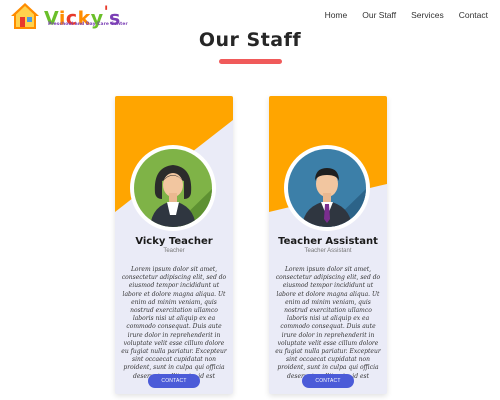 This screenshot has height=400, width=500. Describe the element at coordinates (72, 16) in the screenshot. I see `logo: Vicky's Preschool and Day Care Center` at that location.